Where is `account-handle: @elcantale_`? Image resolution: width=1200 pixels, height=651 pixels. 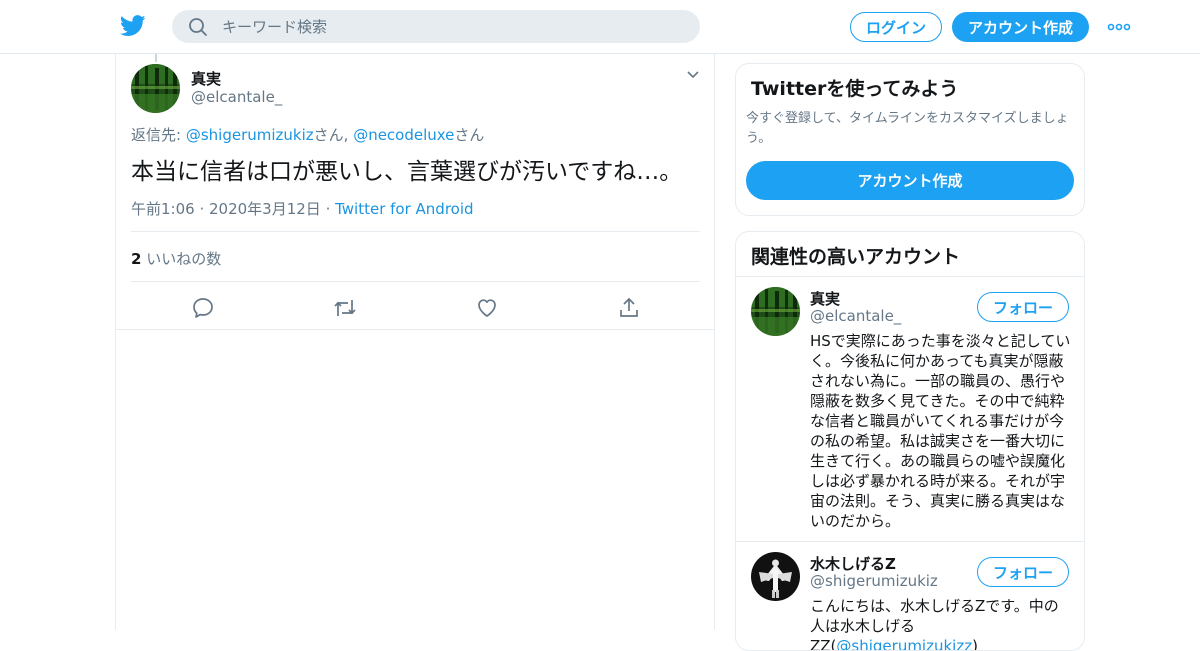 account-handle: @elcantale_ is located at coordinates (855, 316).